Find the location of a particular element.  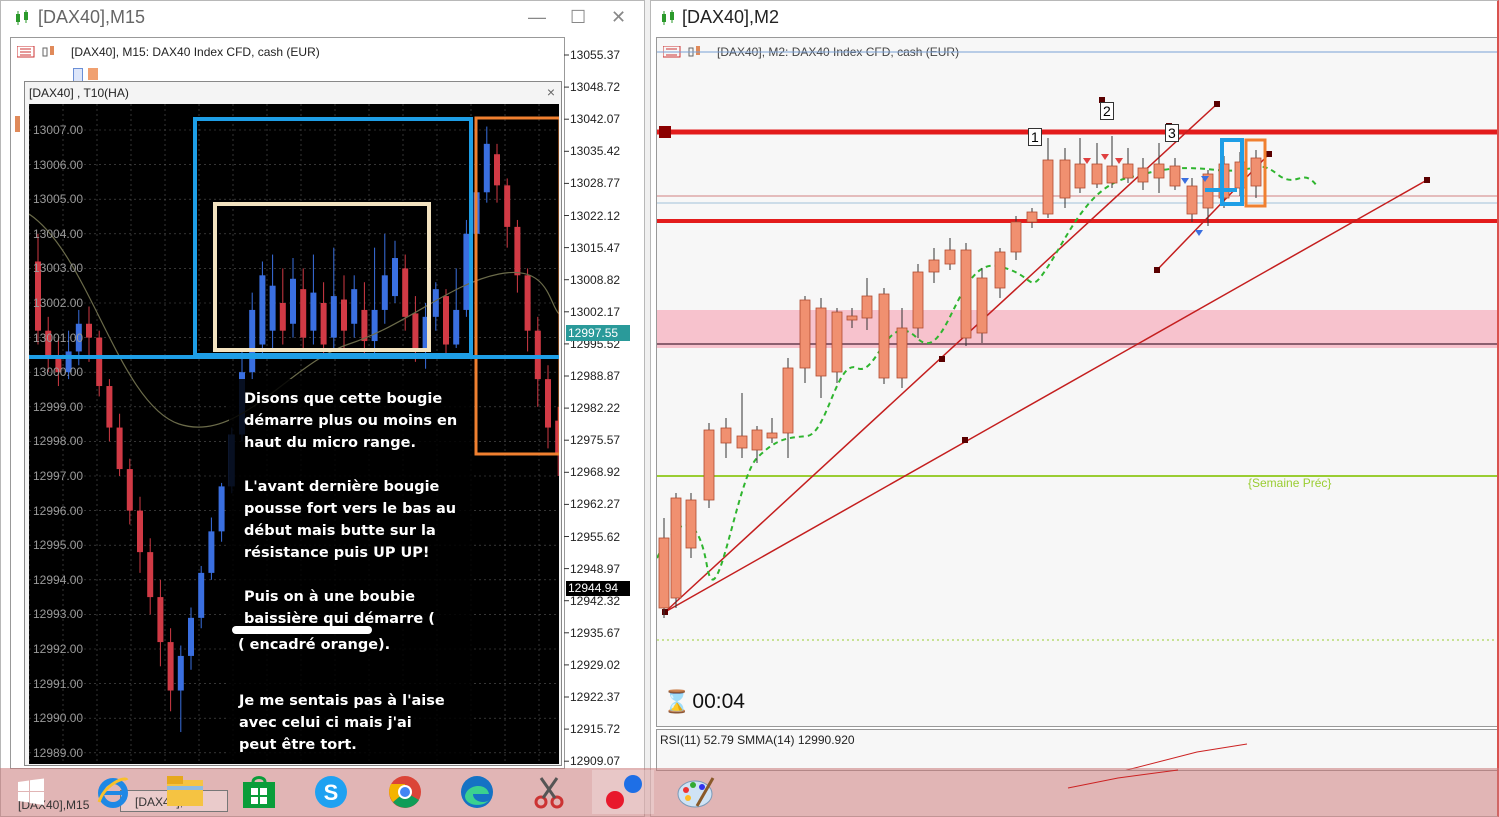

previous-week-level-label: {Semaine Préc} is located at coordinates (1290, 483).